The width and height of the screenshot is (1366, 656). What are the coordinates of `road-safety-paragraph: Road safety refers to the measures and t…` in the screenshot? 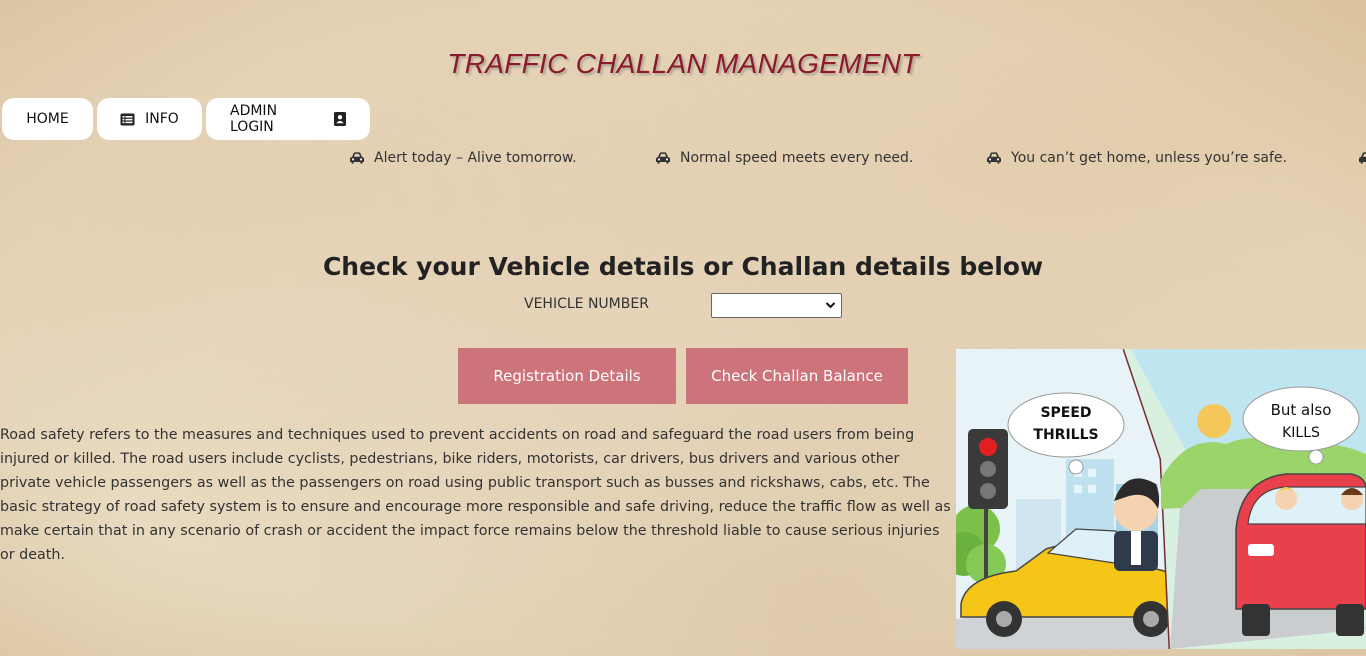 It's located at (475, 495).